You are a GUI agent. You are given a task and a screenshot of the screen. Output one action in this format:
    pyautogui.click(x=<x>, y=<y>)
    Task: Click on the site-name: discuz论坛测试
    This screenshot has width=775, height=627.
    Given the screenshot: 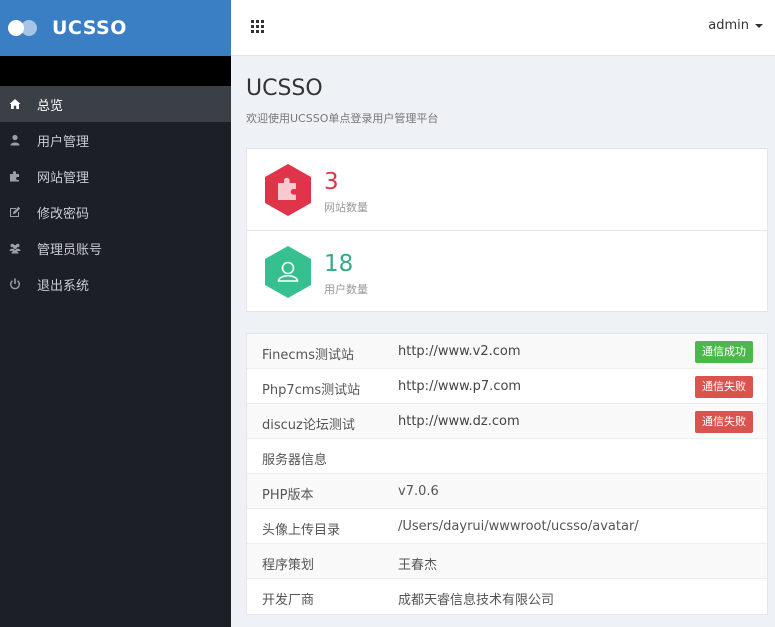 What is the action you would take?
    pyautogui.click(x=308, y=425)
    